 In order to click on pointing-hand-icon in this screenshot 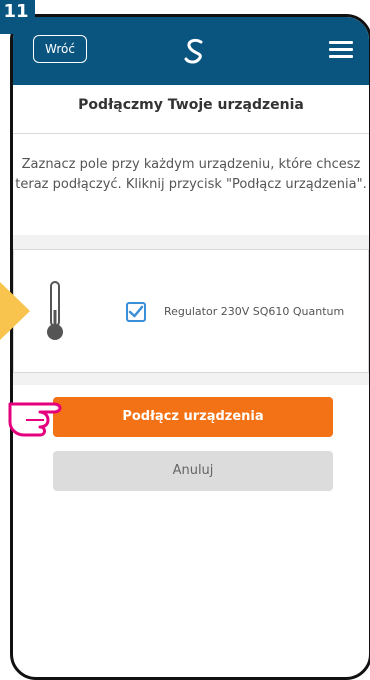, I will do `click(35, 419)`.